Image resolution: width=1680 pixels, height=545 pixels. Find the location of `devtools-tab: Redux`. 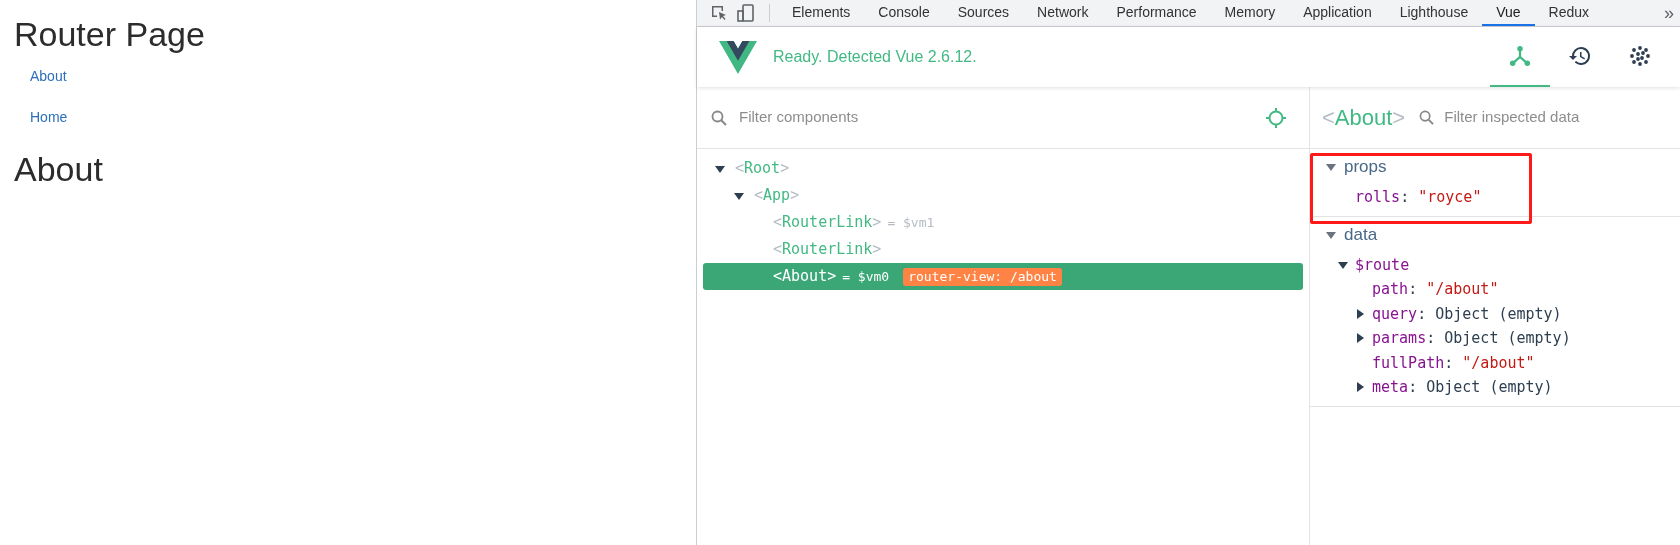

devtools-tab: Redux is located at coordinates (1569, 13).